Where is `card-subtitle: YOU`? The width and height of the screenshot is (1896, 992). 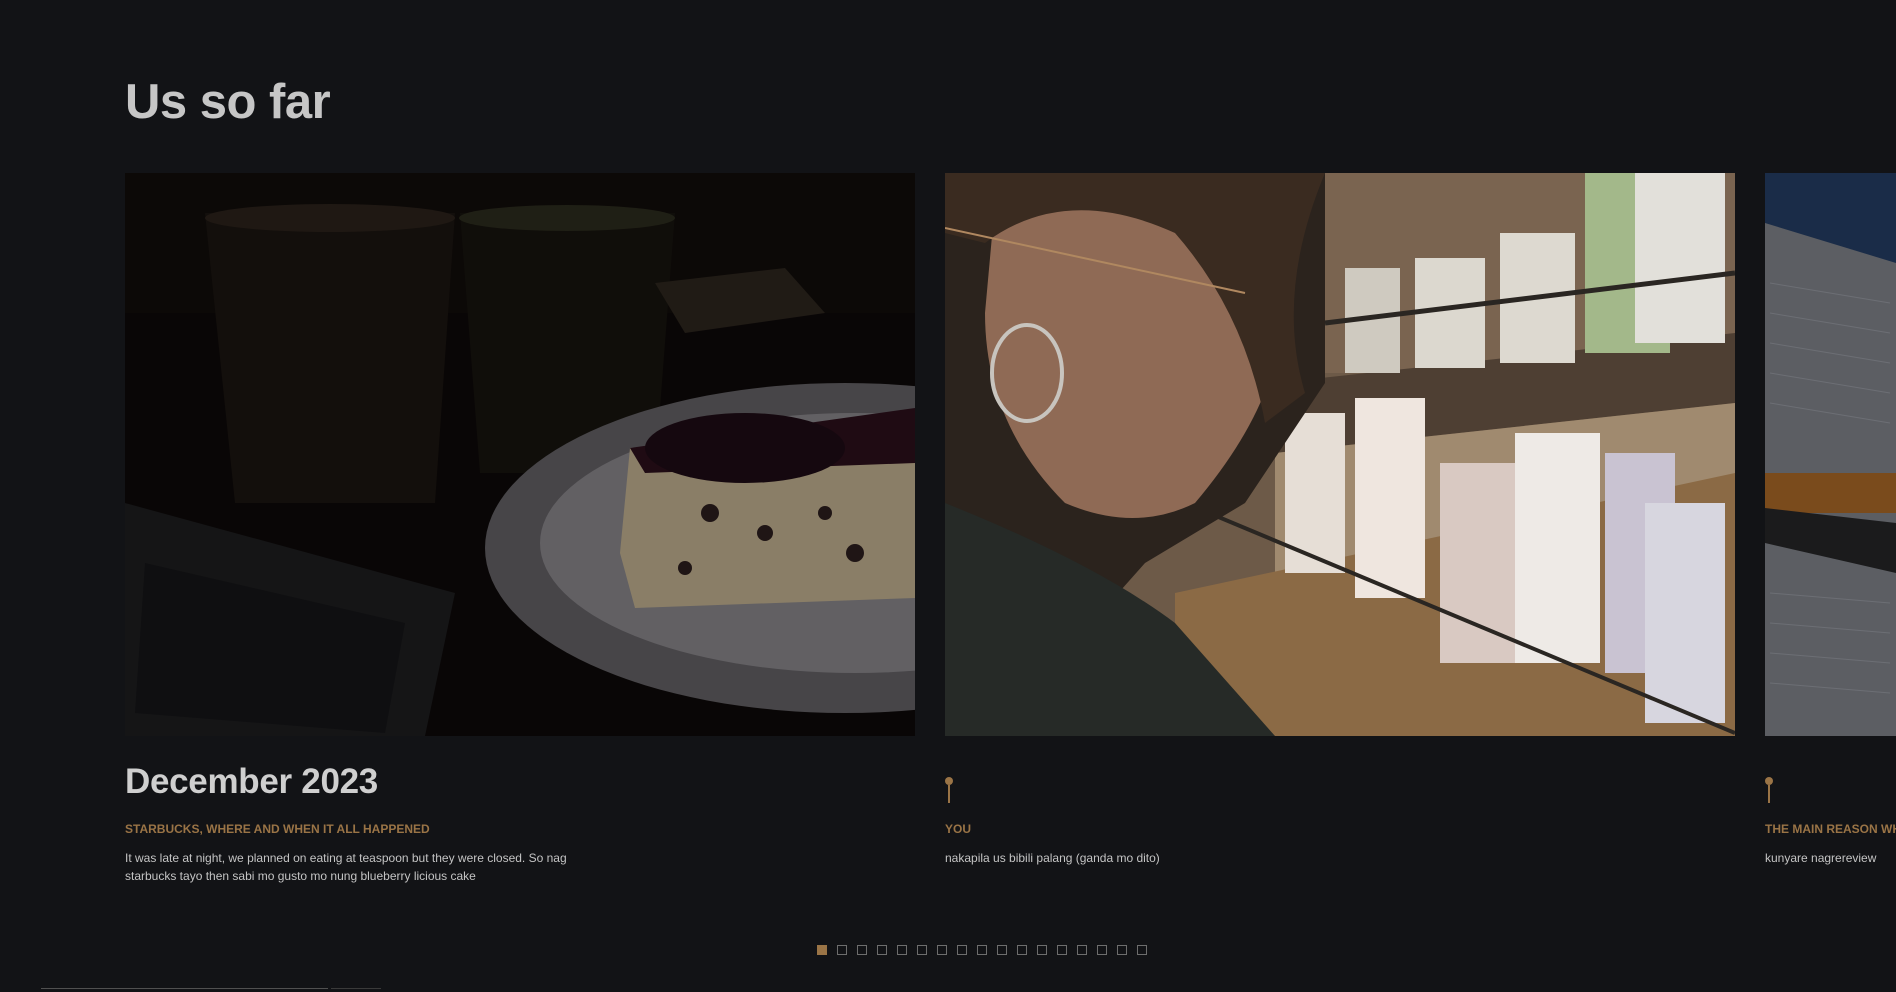
card-subtitle: YOU is located at coordinates (958, 829).